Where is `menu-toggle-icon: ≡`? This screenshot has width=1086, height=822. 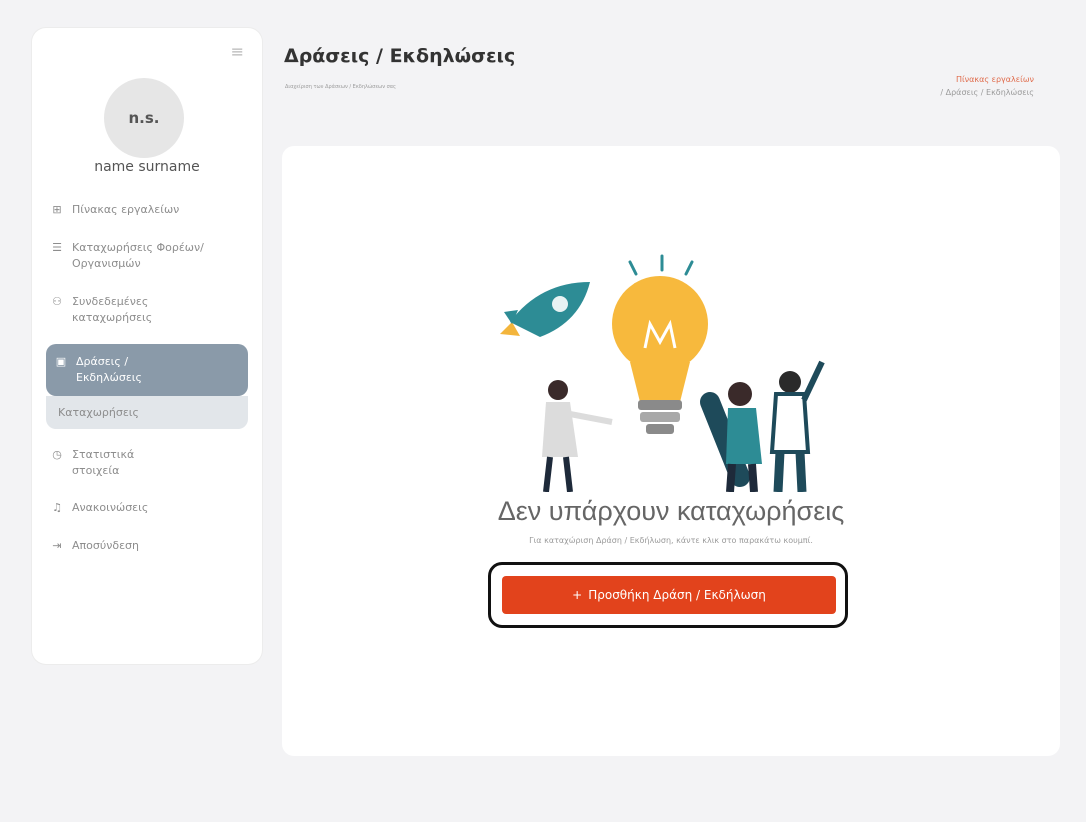
menu-toggle-icon: ≡ is located at coordinates (237, 51).